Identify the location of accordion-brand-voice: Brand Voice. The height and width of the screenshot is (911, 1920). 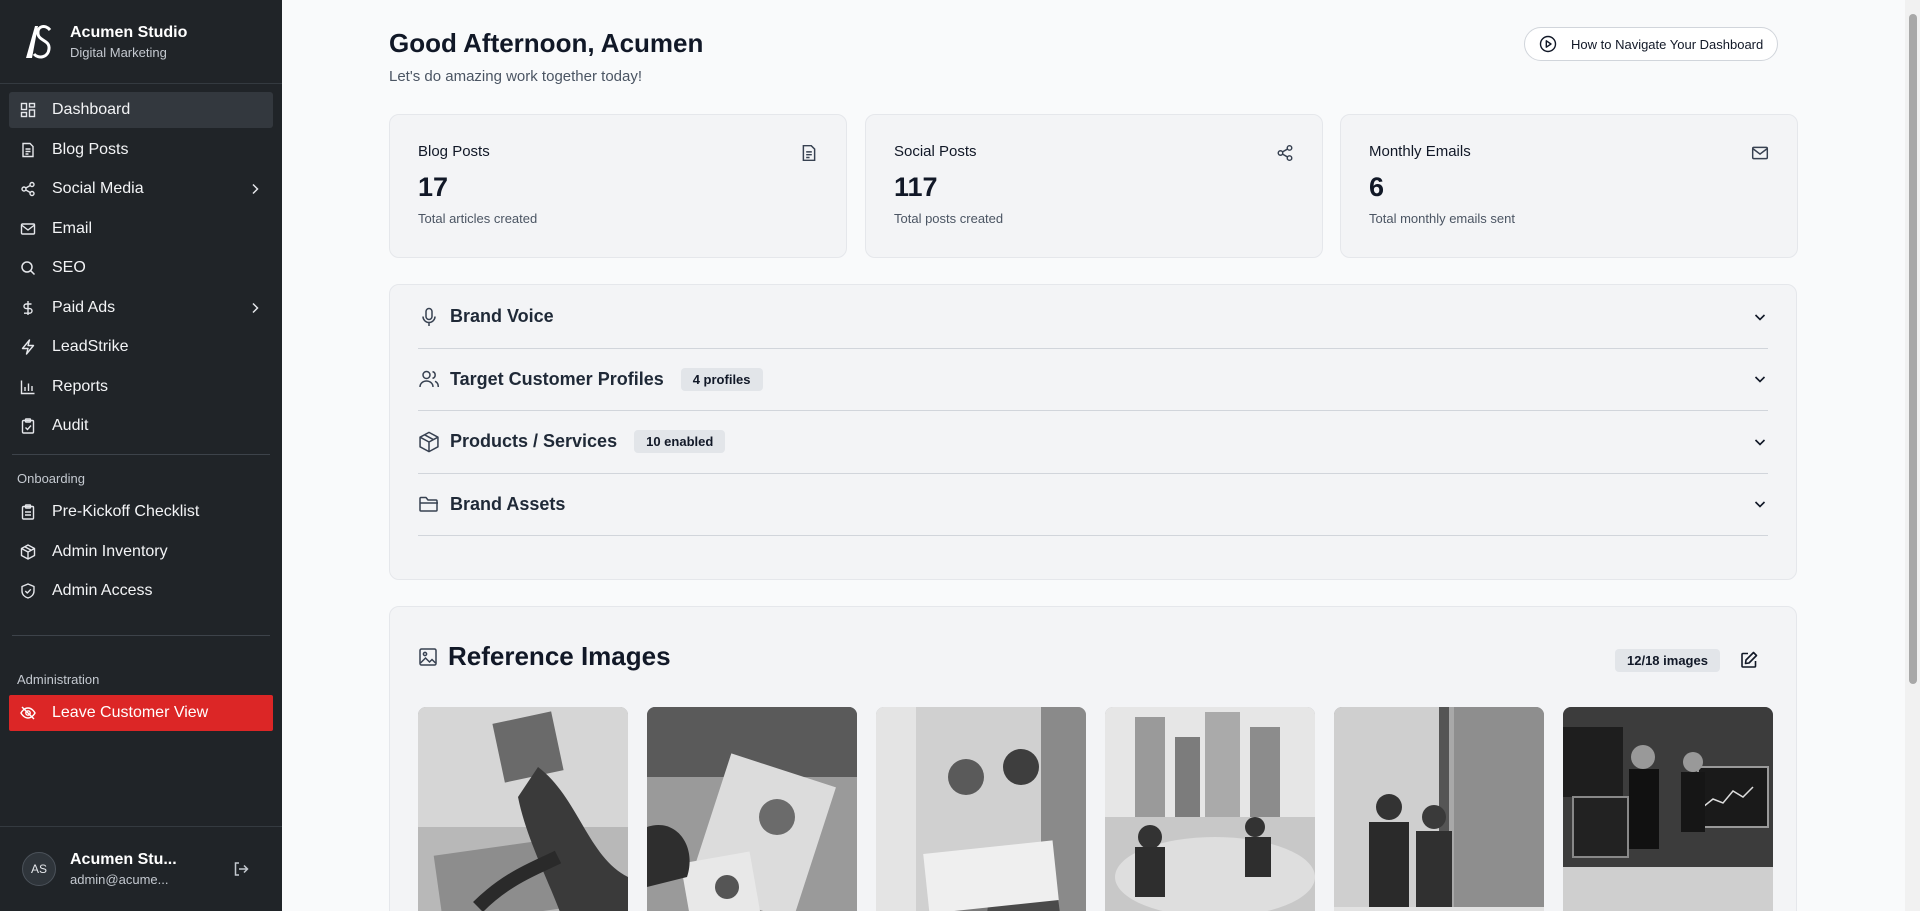
(1093, 317).